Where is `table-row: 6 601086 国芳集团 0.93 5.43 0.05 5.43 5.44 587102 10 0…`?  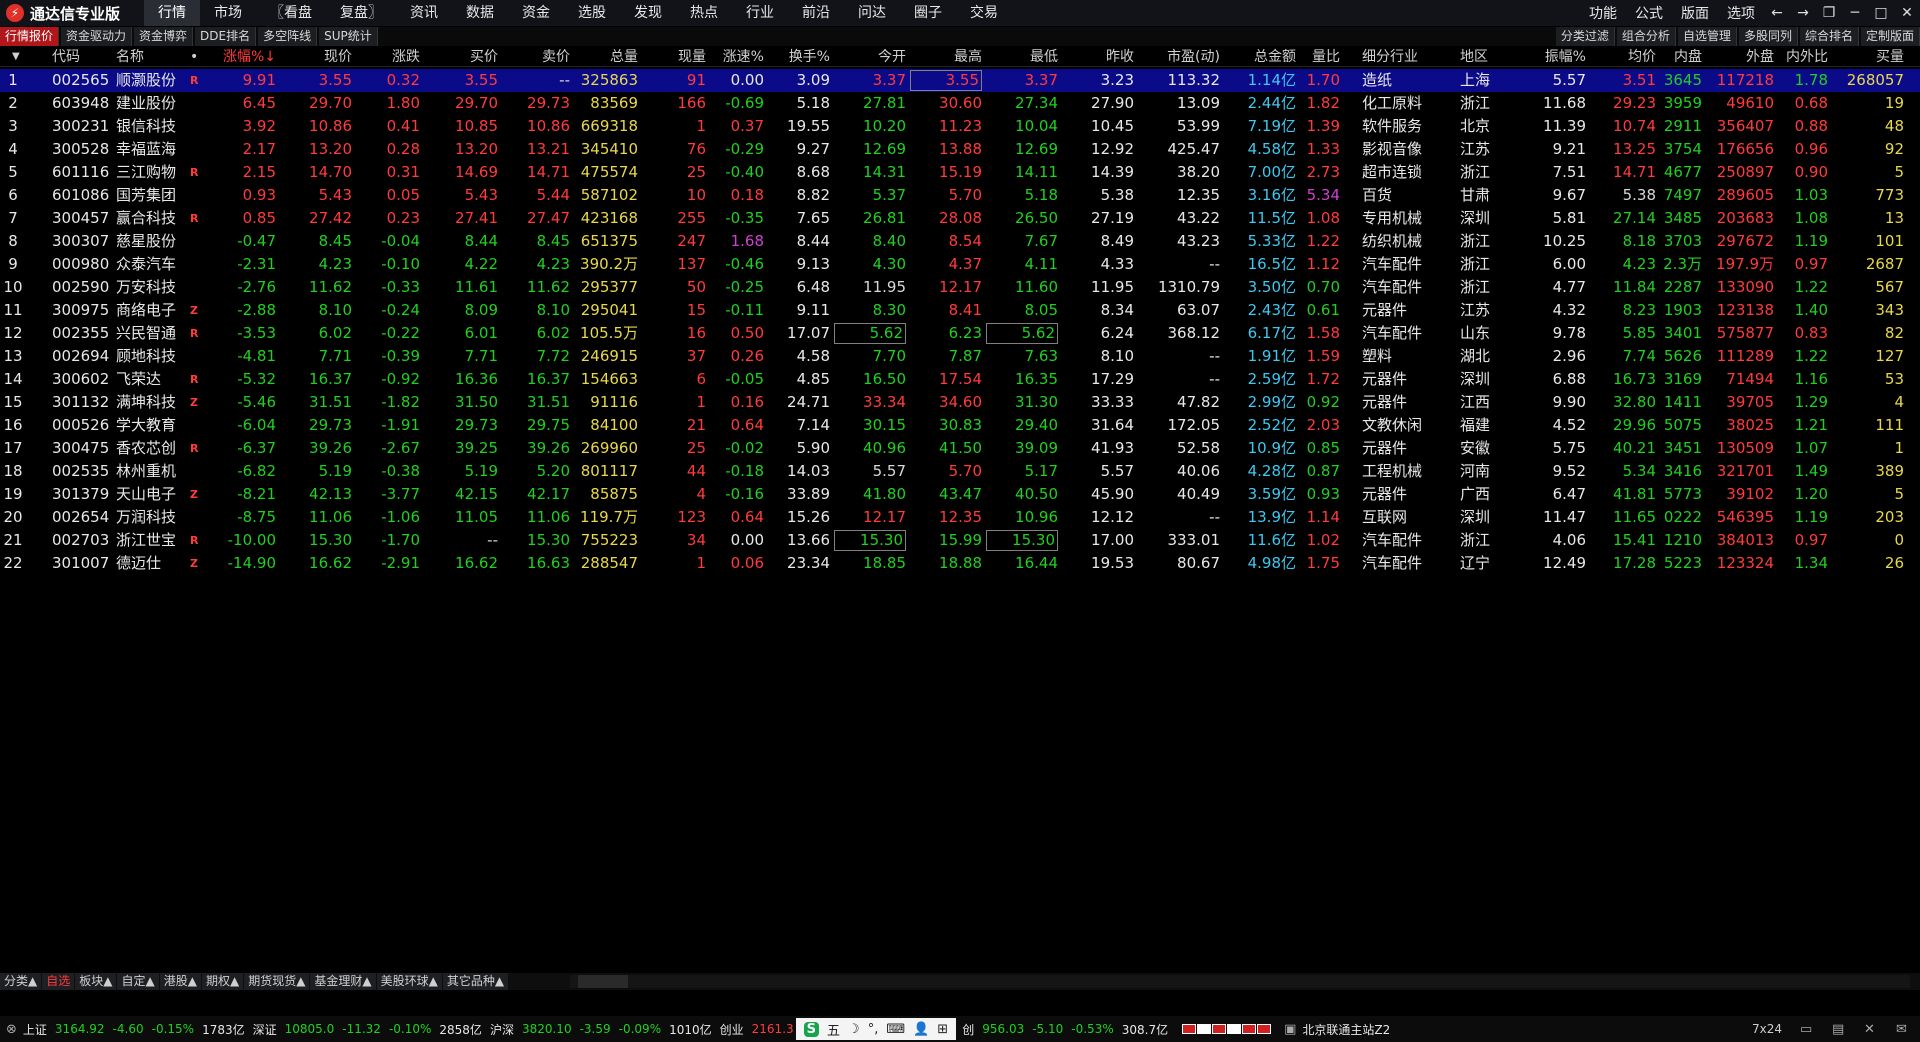
table-row: 6 601086 国芳集团 0.93 5.43 0.05 5.43 5.44 587102 10 0… is located at coordinates (960, 195).